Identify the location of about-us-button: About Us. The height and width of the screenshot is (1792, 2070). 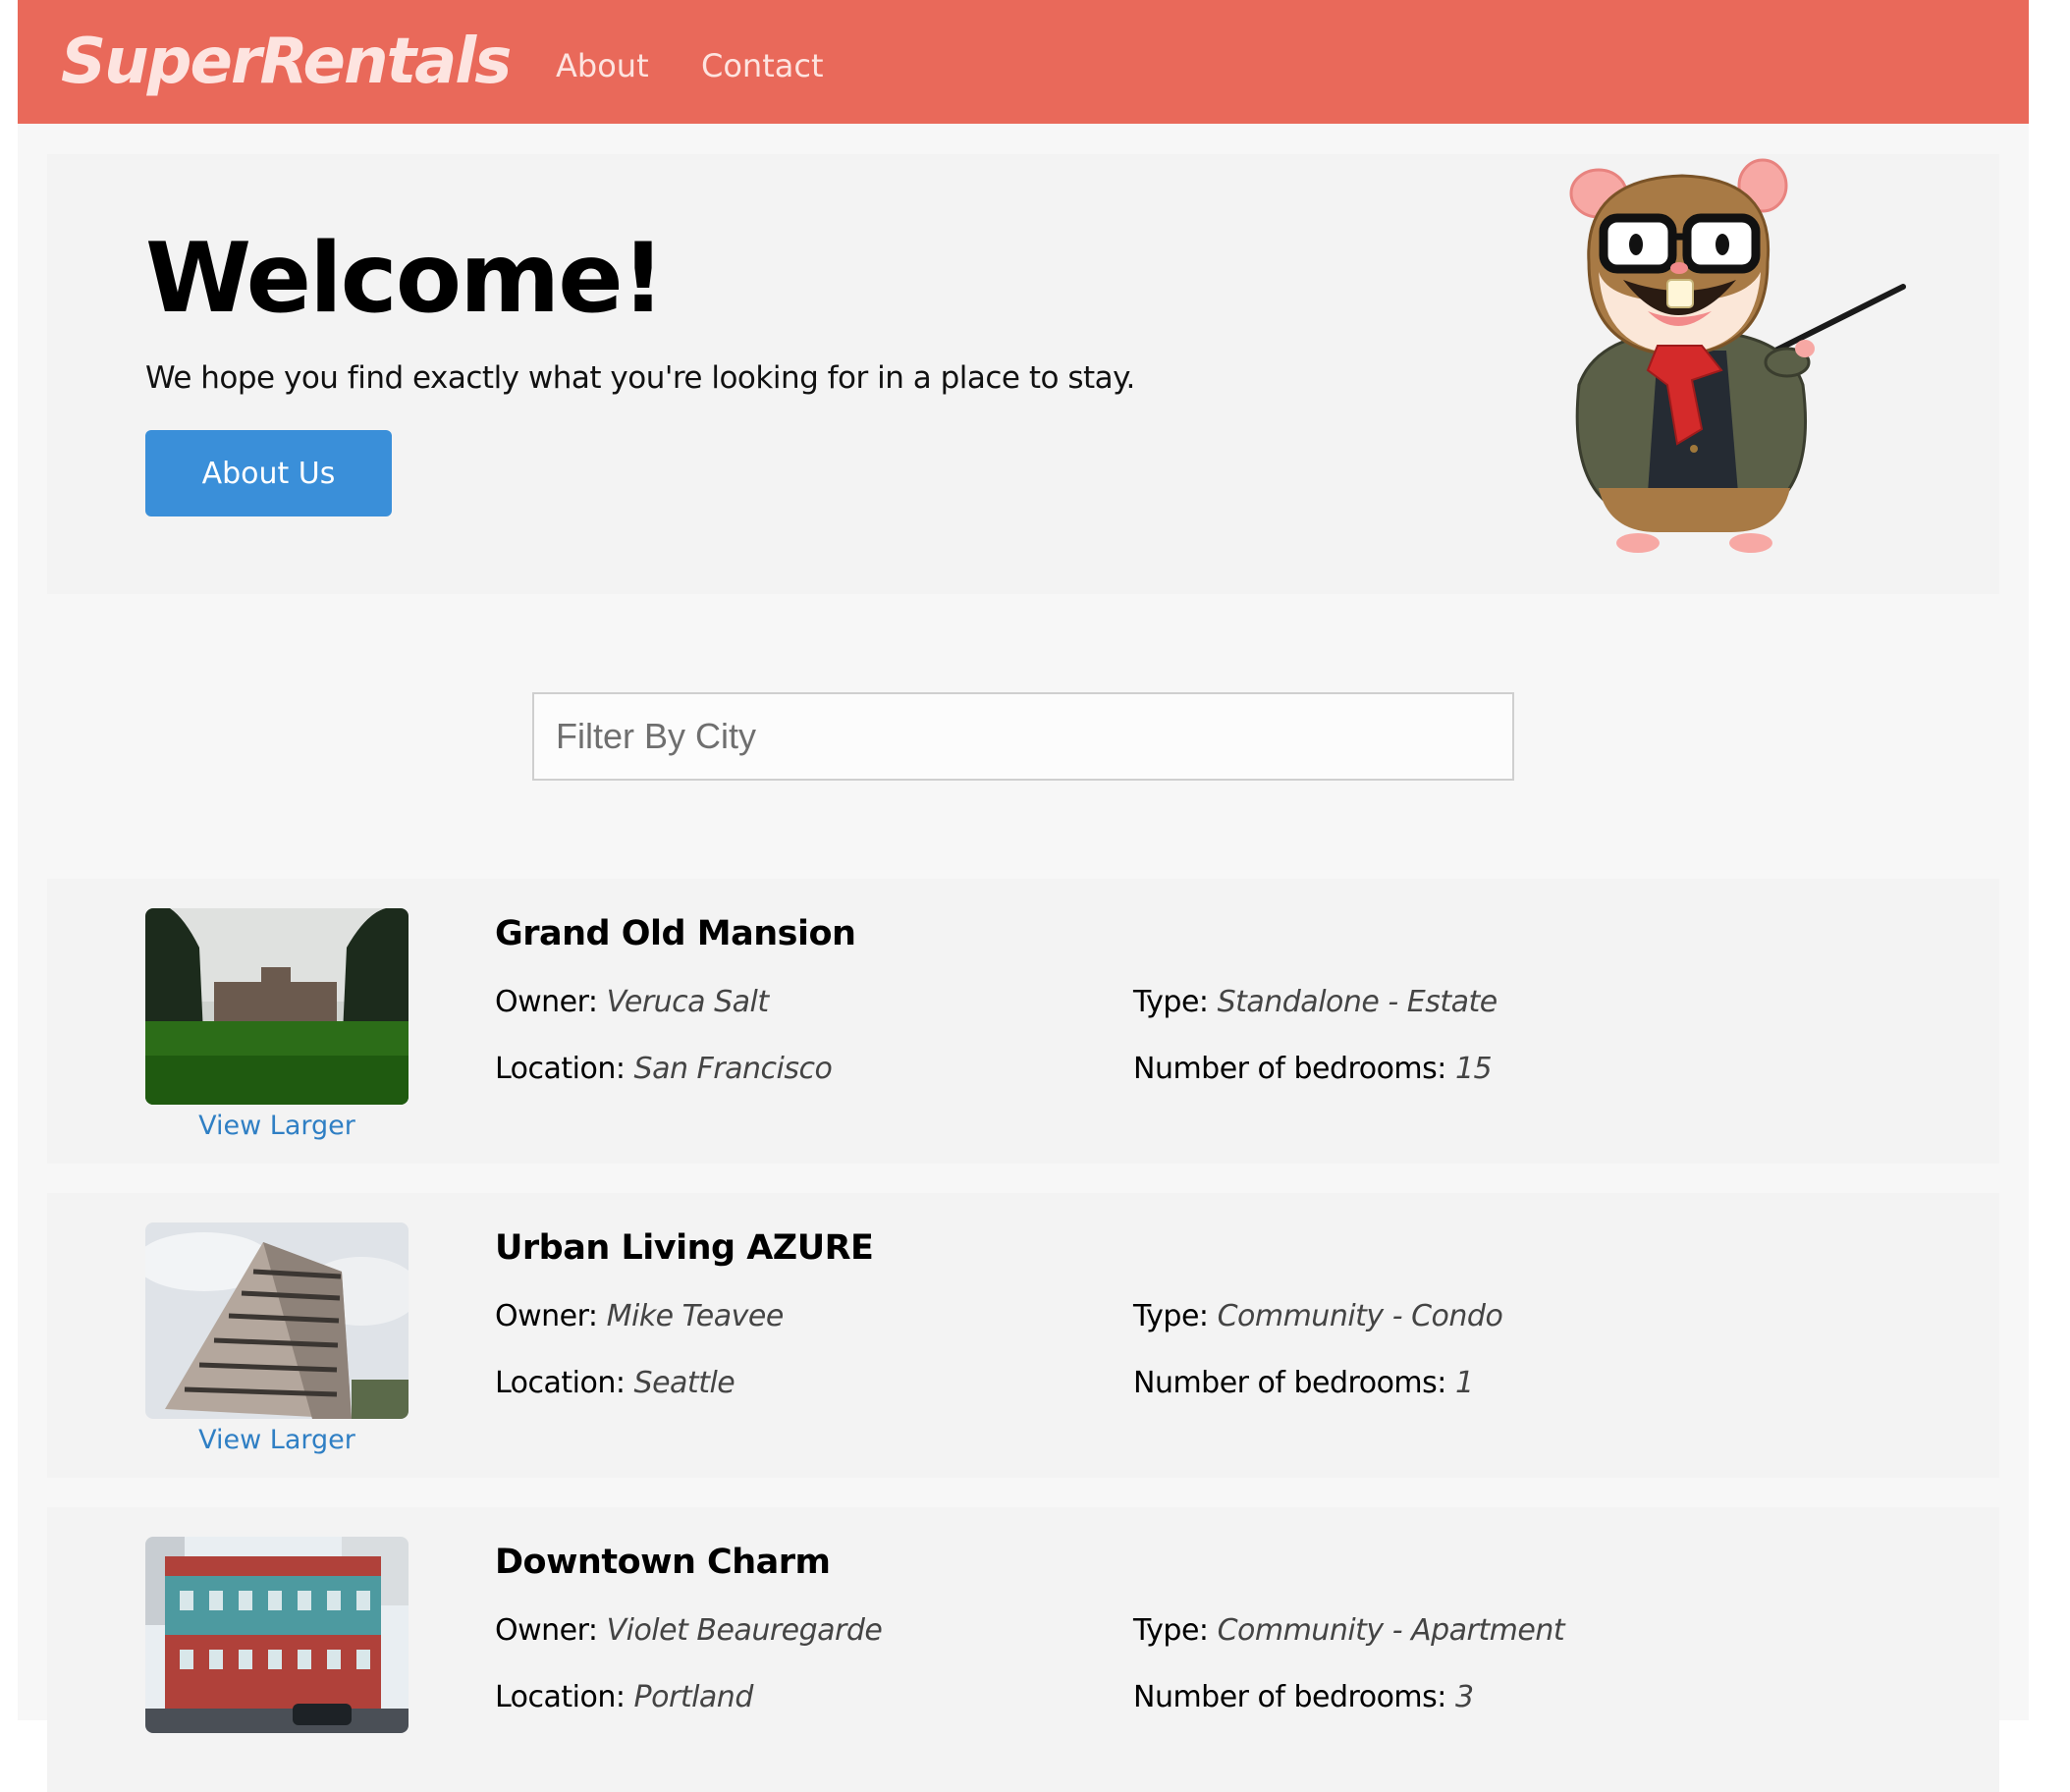
(268, 473).